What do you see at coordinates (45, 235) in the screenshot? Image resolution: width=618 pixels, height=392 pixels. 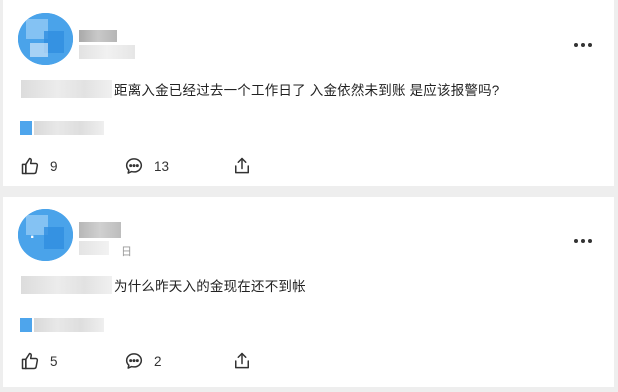 I see `avatar: .` at bounding box center [45, 235].